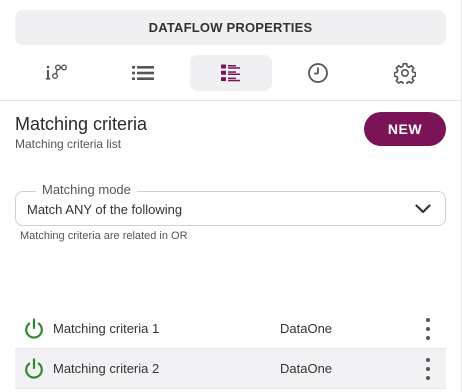 Image resolution: width=462 pixels, height=392 pixels. I want to click on tab-bar, so click(230, 73).